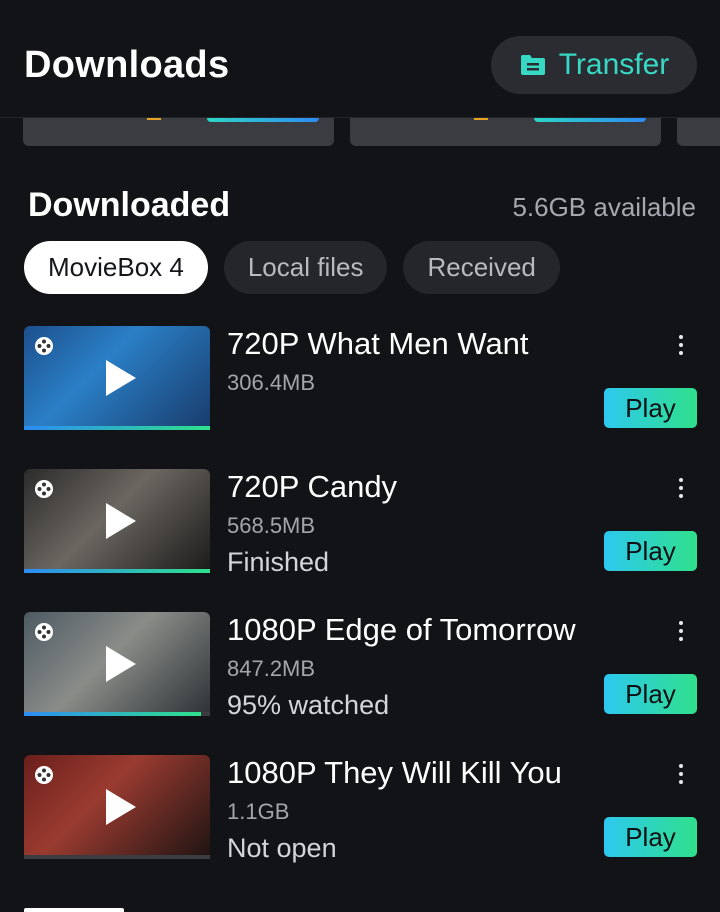  I want to click on page-title: Downloads, so click(127, 65).